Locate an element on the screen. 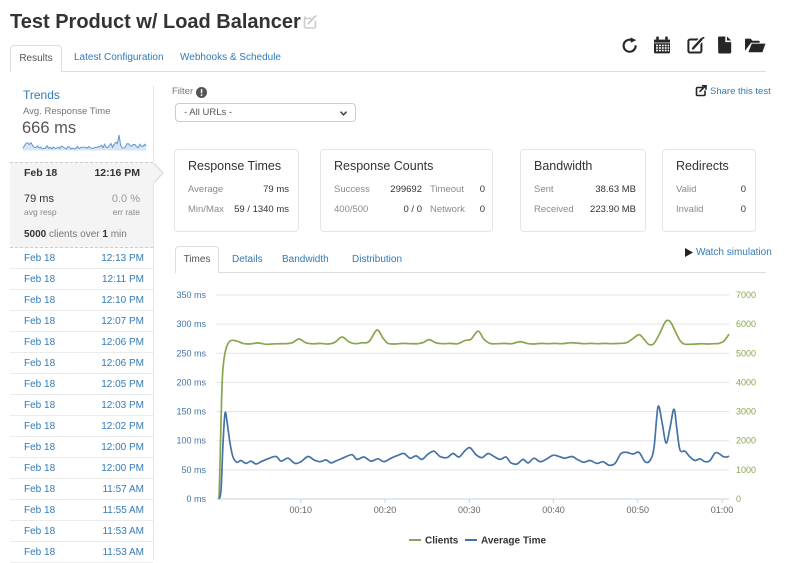 Image resolution: width=800 pixels, height=563 pixels. svg-text: 00:10 is located at coordinates (301, 510).